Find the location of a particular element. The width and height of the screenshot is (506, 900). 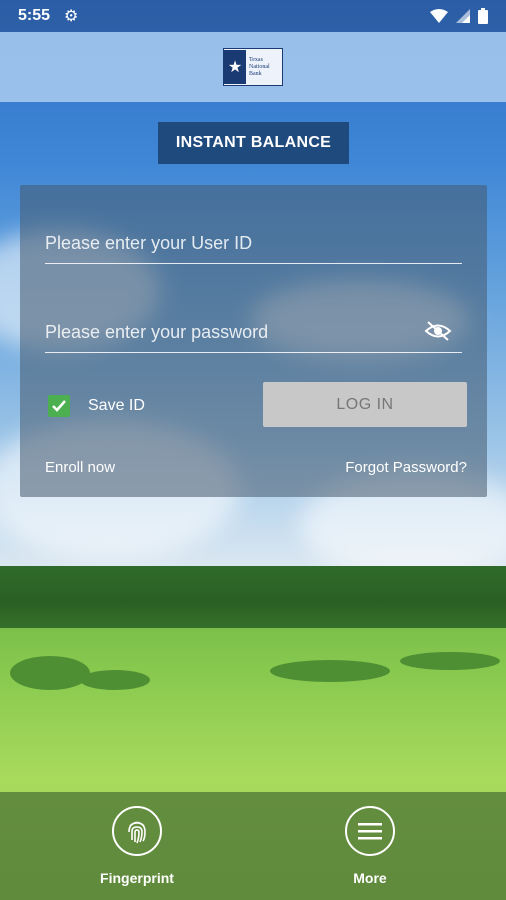

more-button is located at coordinates (370, 831).